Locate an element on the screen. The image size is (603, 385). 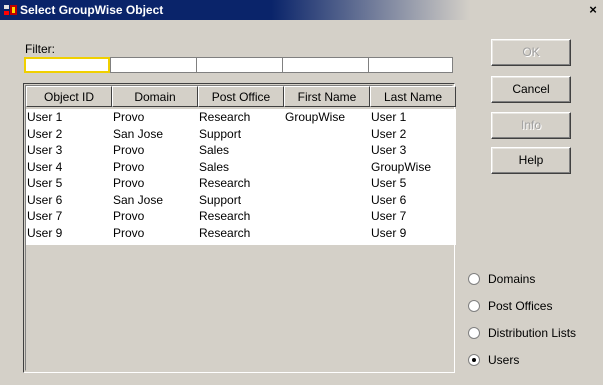
list-item: User 7 Provo Research User 7 is located at coordinates (241, 216).